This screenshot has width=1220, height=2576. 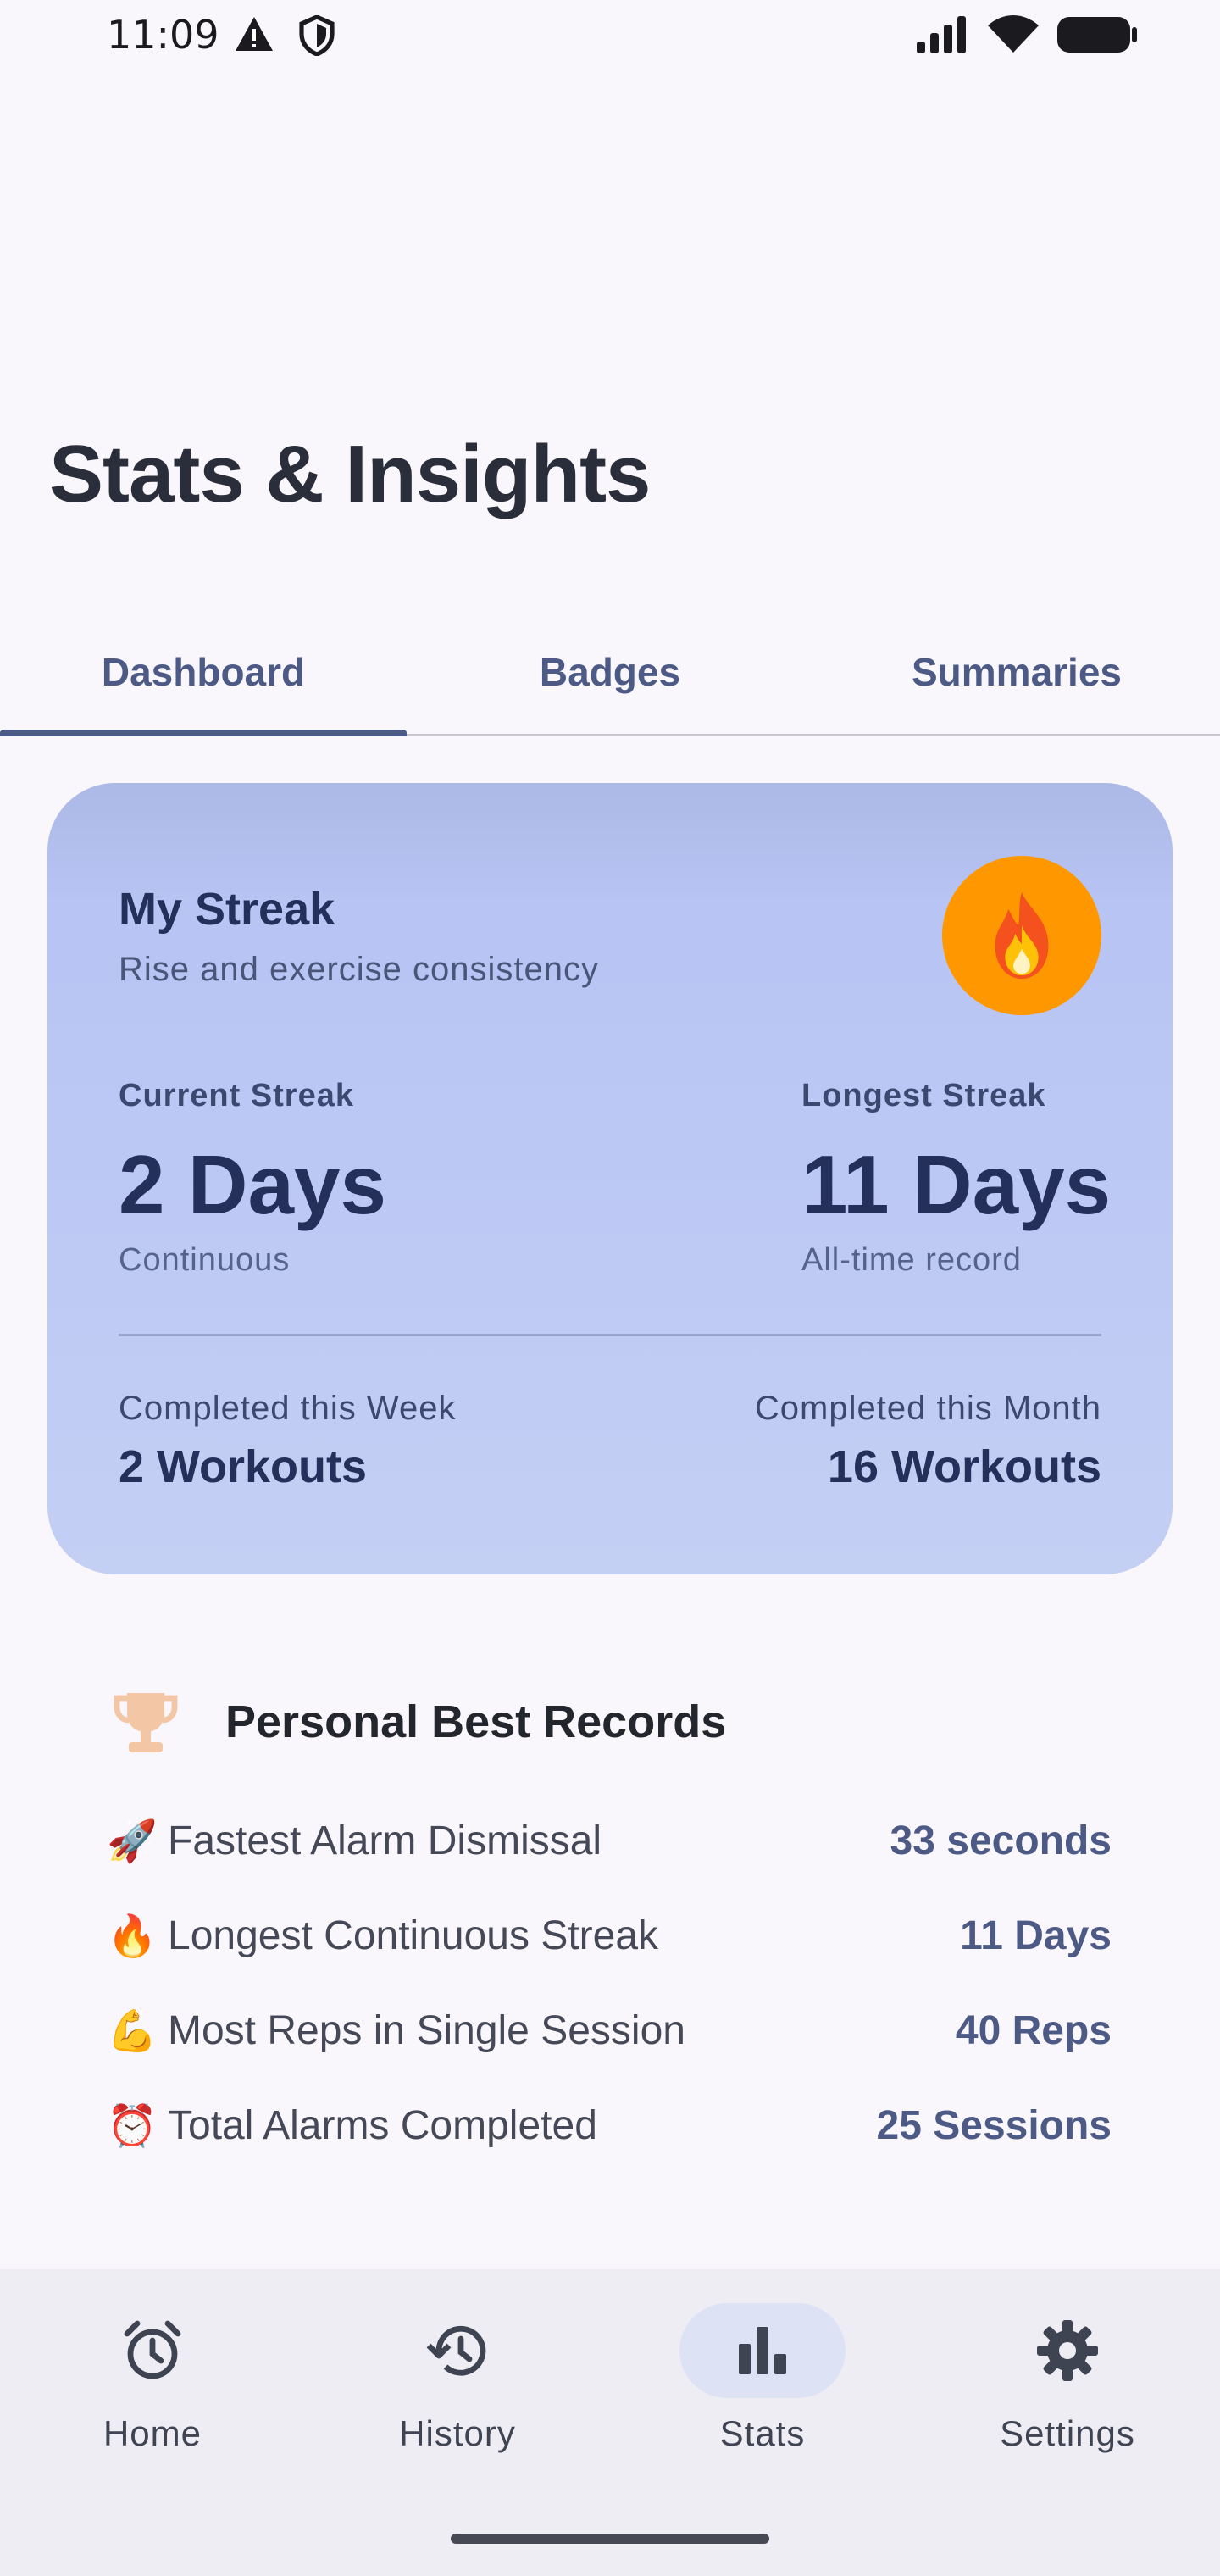 I want to click on record-label: Most Reps in Single Session, so click(x=426, y=2030).